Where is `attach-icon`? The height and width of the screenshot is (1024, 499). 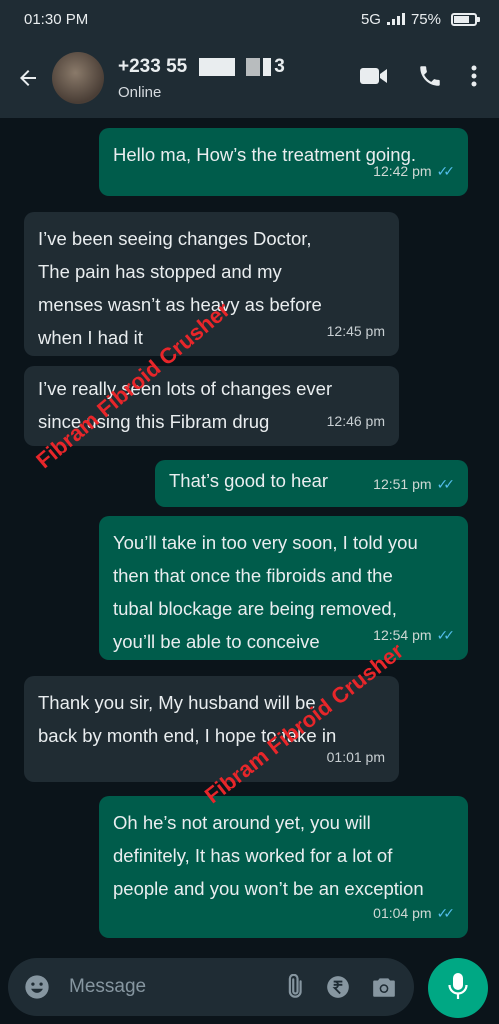 attach-icon is located at coordinates (294, 987).